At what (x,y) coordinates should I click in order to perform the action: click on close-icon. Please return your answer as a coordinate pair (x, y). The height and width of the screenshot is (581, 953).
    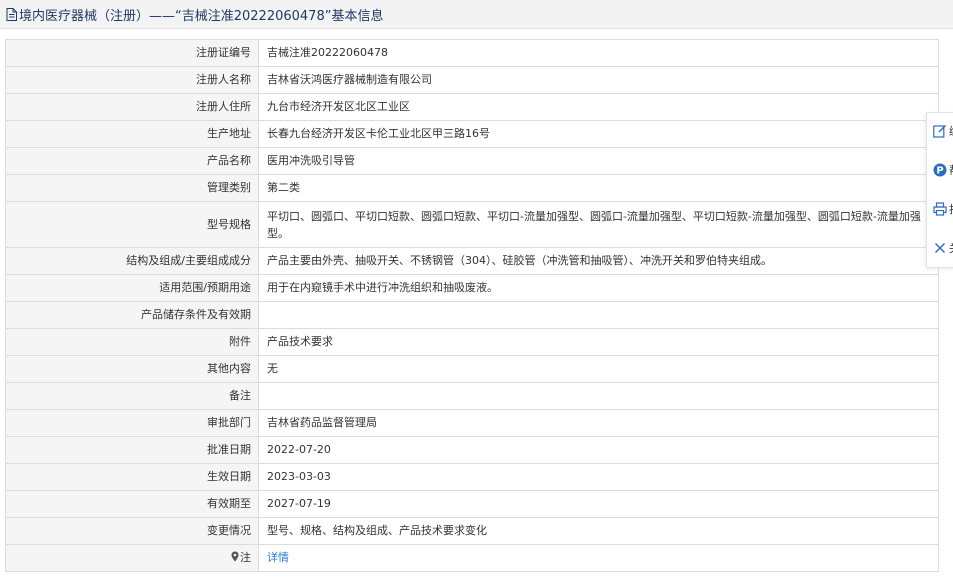
    Looking at the image, I should click on (940, 248).